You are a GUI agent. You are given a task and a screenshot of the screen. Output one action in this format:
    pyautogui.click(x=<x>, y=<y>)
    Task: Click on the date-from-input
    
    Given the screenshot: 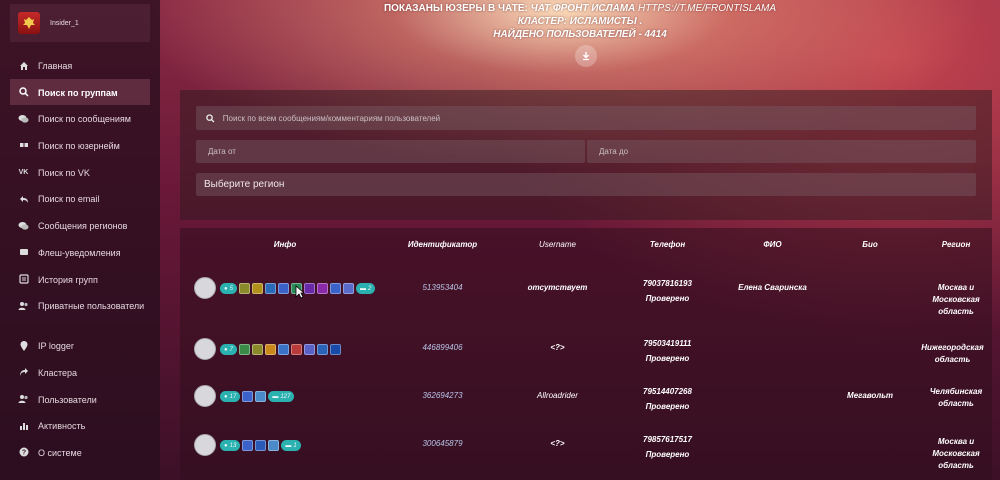 What is the action you would take?
    pyautogui.click(x=396, y=151)
    